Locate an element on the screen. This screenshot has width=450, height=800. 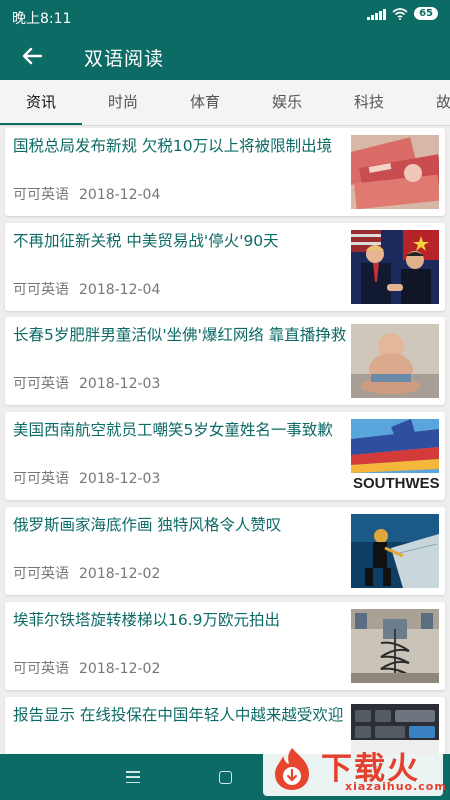
status-time: 晚上8:11 is located at coordinates (42, 19).